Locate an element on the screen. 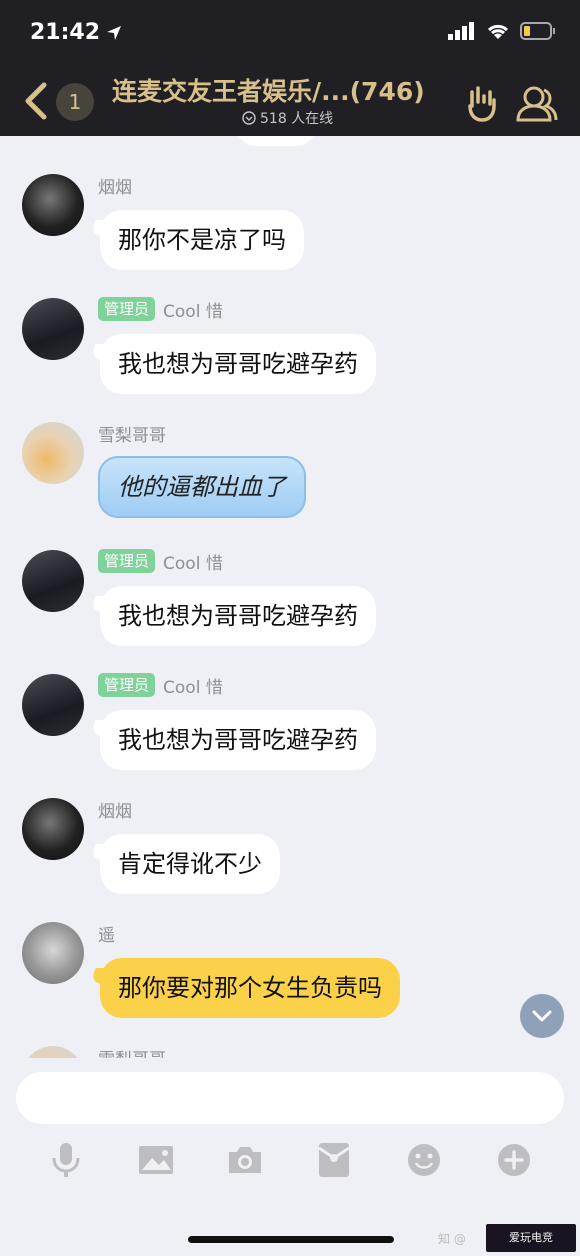 The height and width of the screenshot is (1256, 580). microphone-icon is located at coordinates (66, 1160).